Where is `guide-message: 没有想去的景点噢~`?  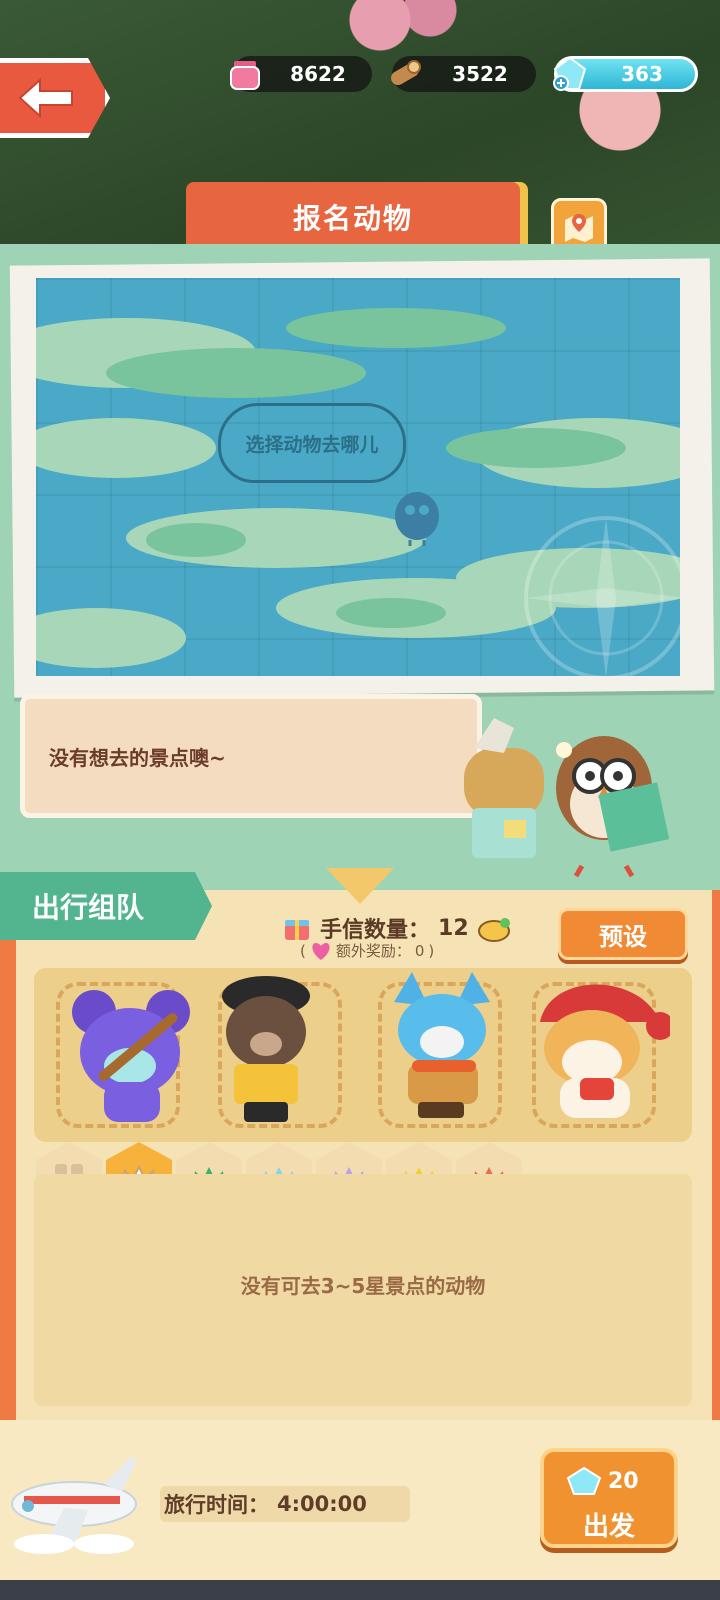
guide-message: 没有想去的景点噢~ is located at coordinates (137, 757).